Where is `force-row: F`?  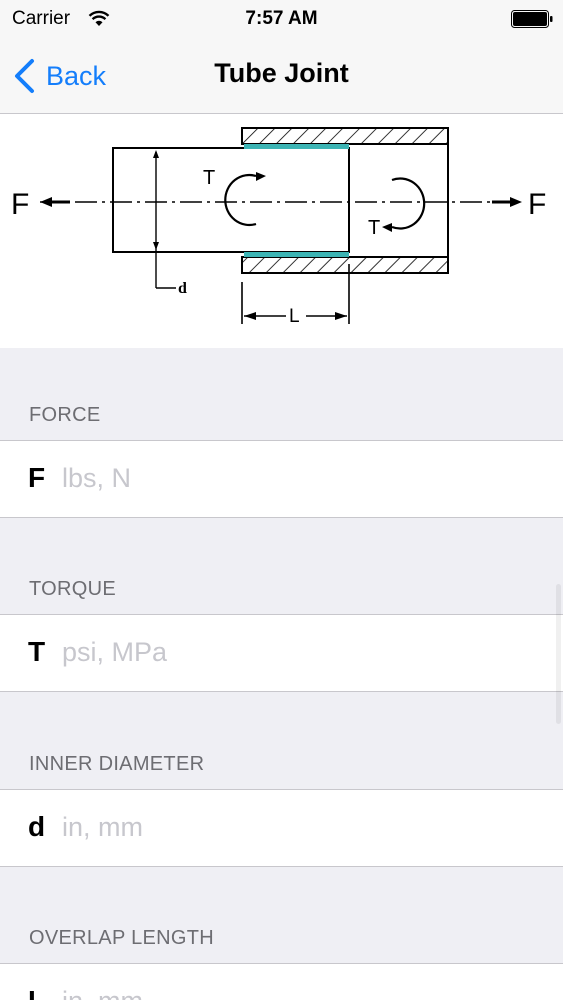 force-row: F is located at coordinates (281, 479).